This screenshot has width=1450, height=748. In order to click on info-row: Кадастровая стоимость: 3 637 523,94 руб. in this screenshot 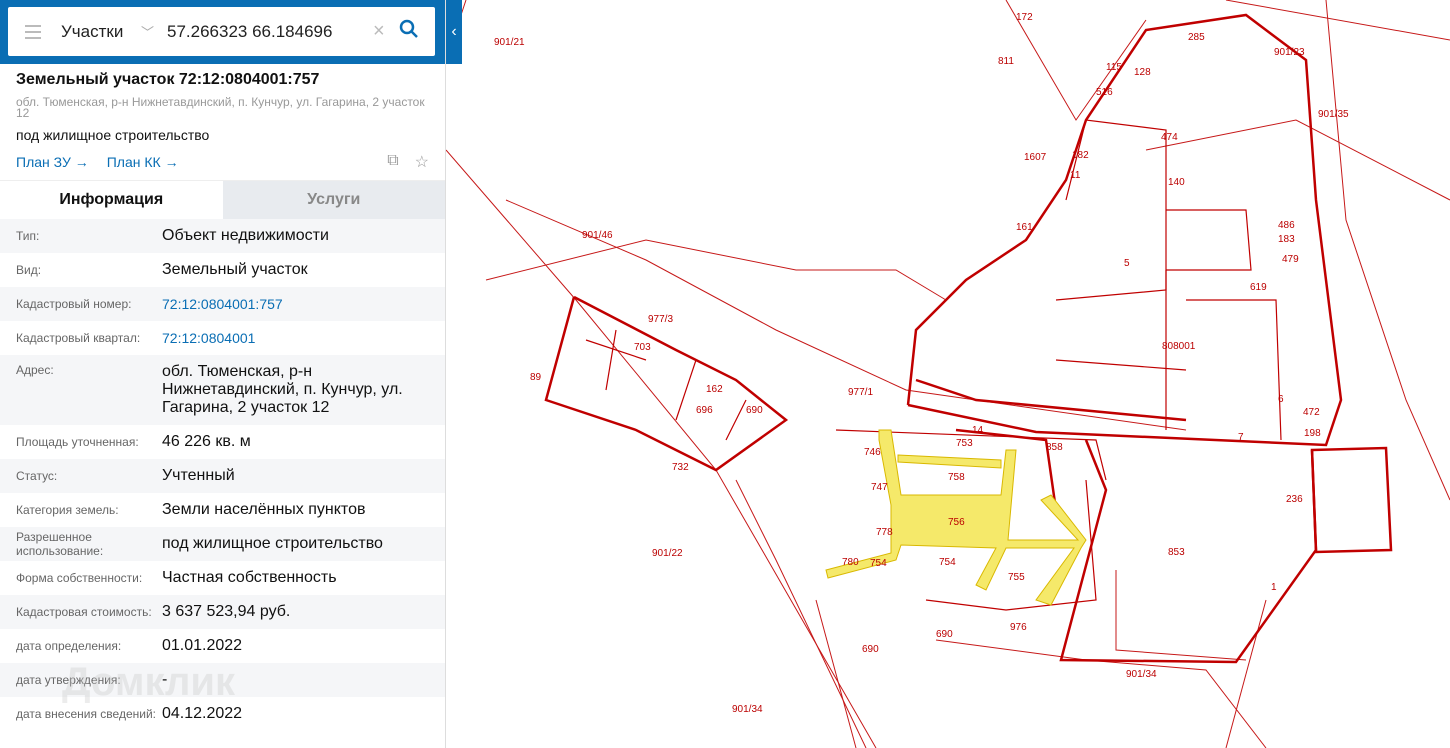, I will do `click(222, 612)`.